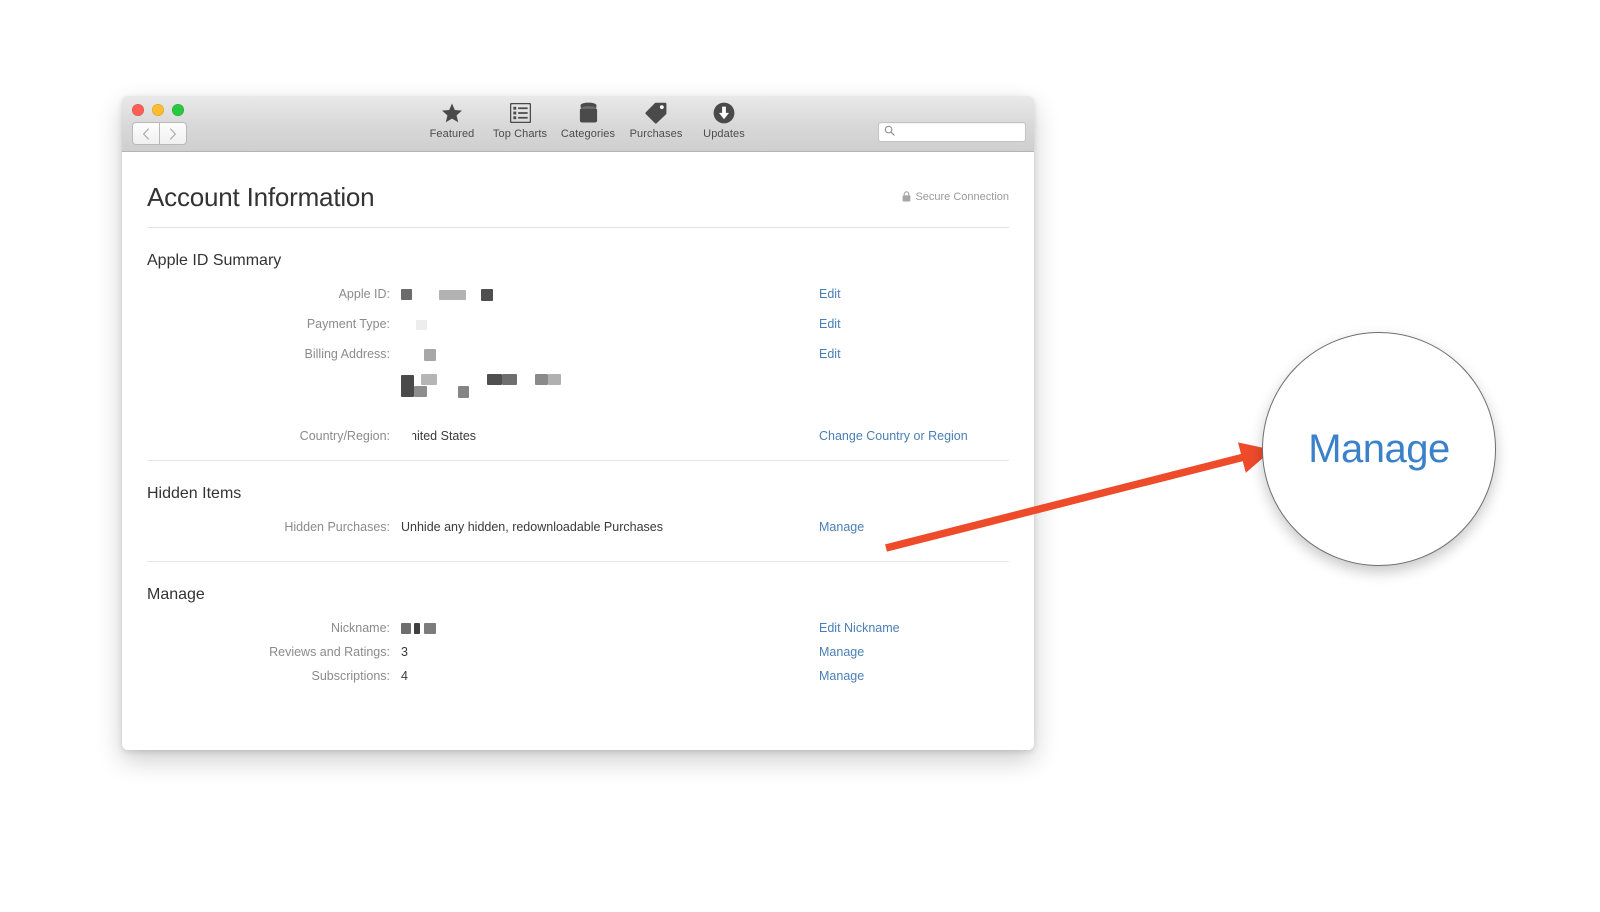  What do you see at coordinates (609, 436) in the screenshot?
I see `row-value: United States` at bounding box center [609, 436].